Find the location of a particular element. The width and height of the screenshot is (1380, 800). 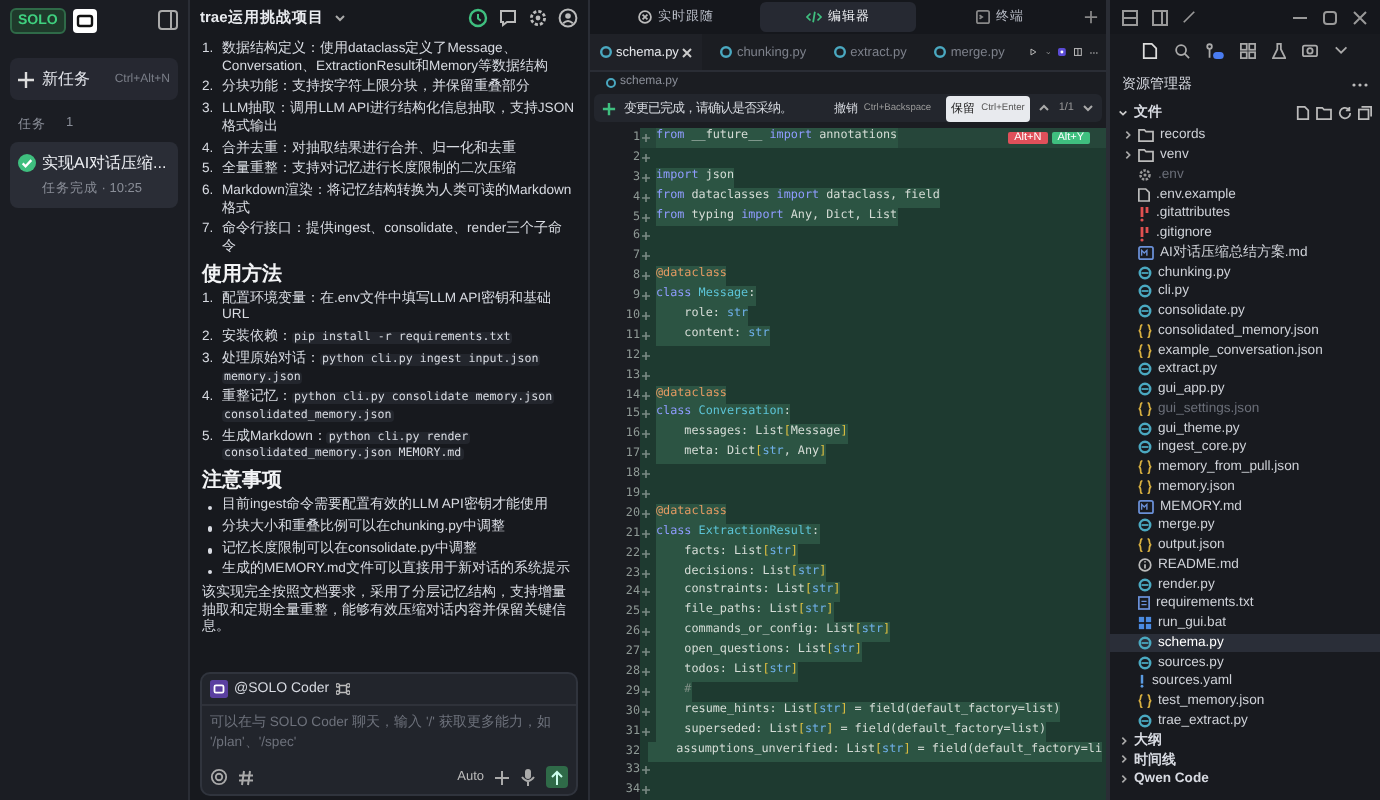

new-folder-icon is located at coordinates (1324, 112).